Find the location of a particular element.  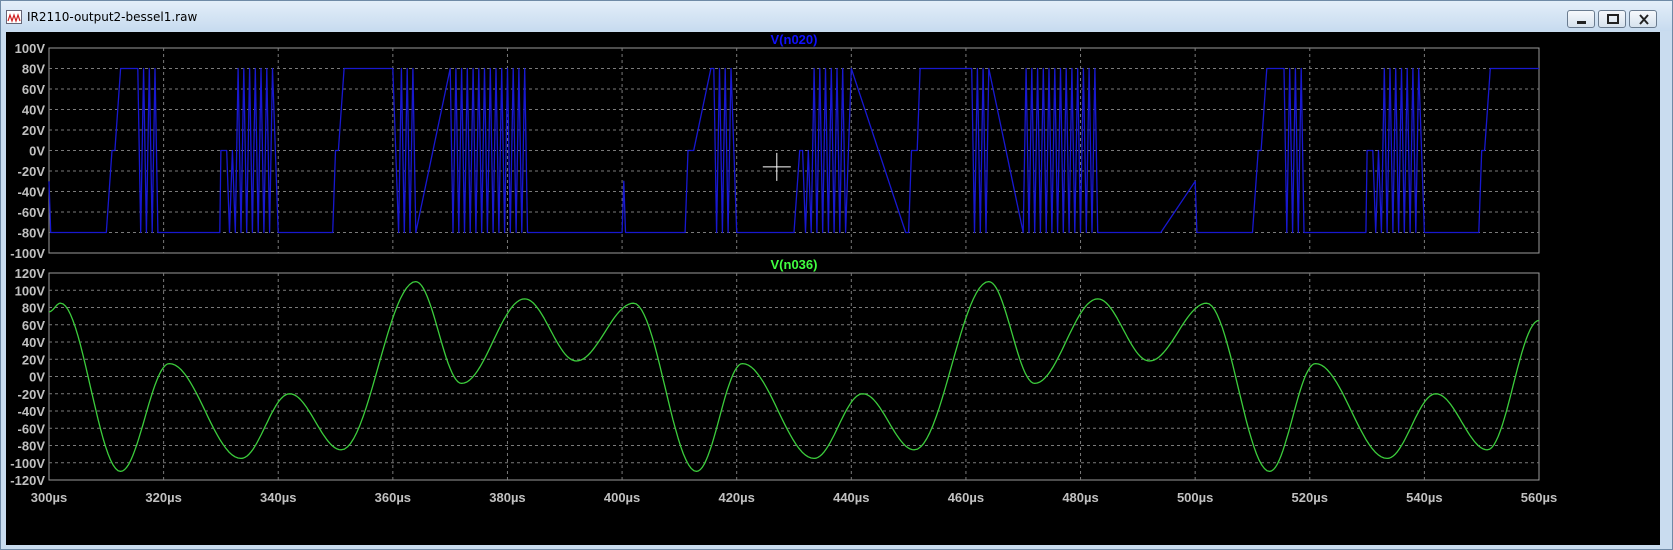

x-tick-label: 400µs is located at coordinates (622, 497).